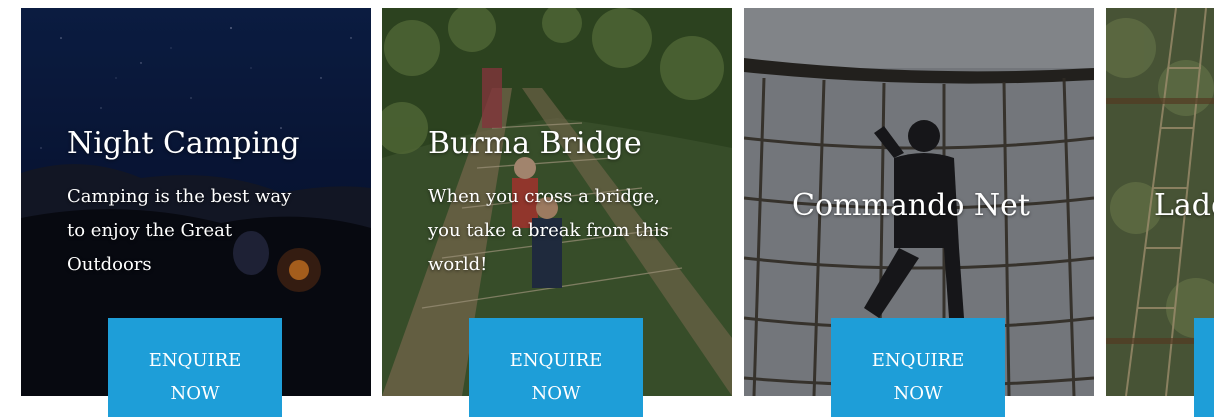 This screenshot has width=1214, height=417. I want to click on card-title: Burma Bridge, so click(535, 143).